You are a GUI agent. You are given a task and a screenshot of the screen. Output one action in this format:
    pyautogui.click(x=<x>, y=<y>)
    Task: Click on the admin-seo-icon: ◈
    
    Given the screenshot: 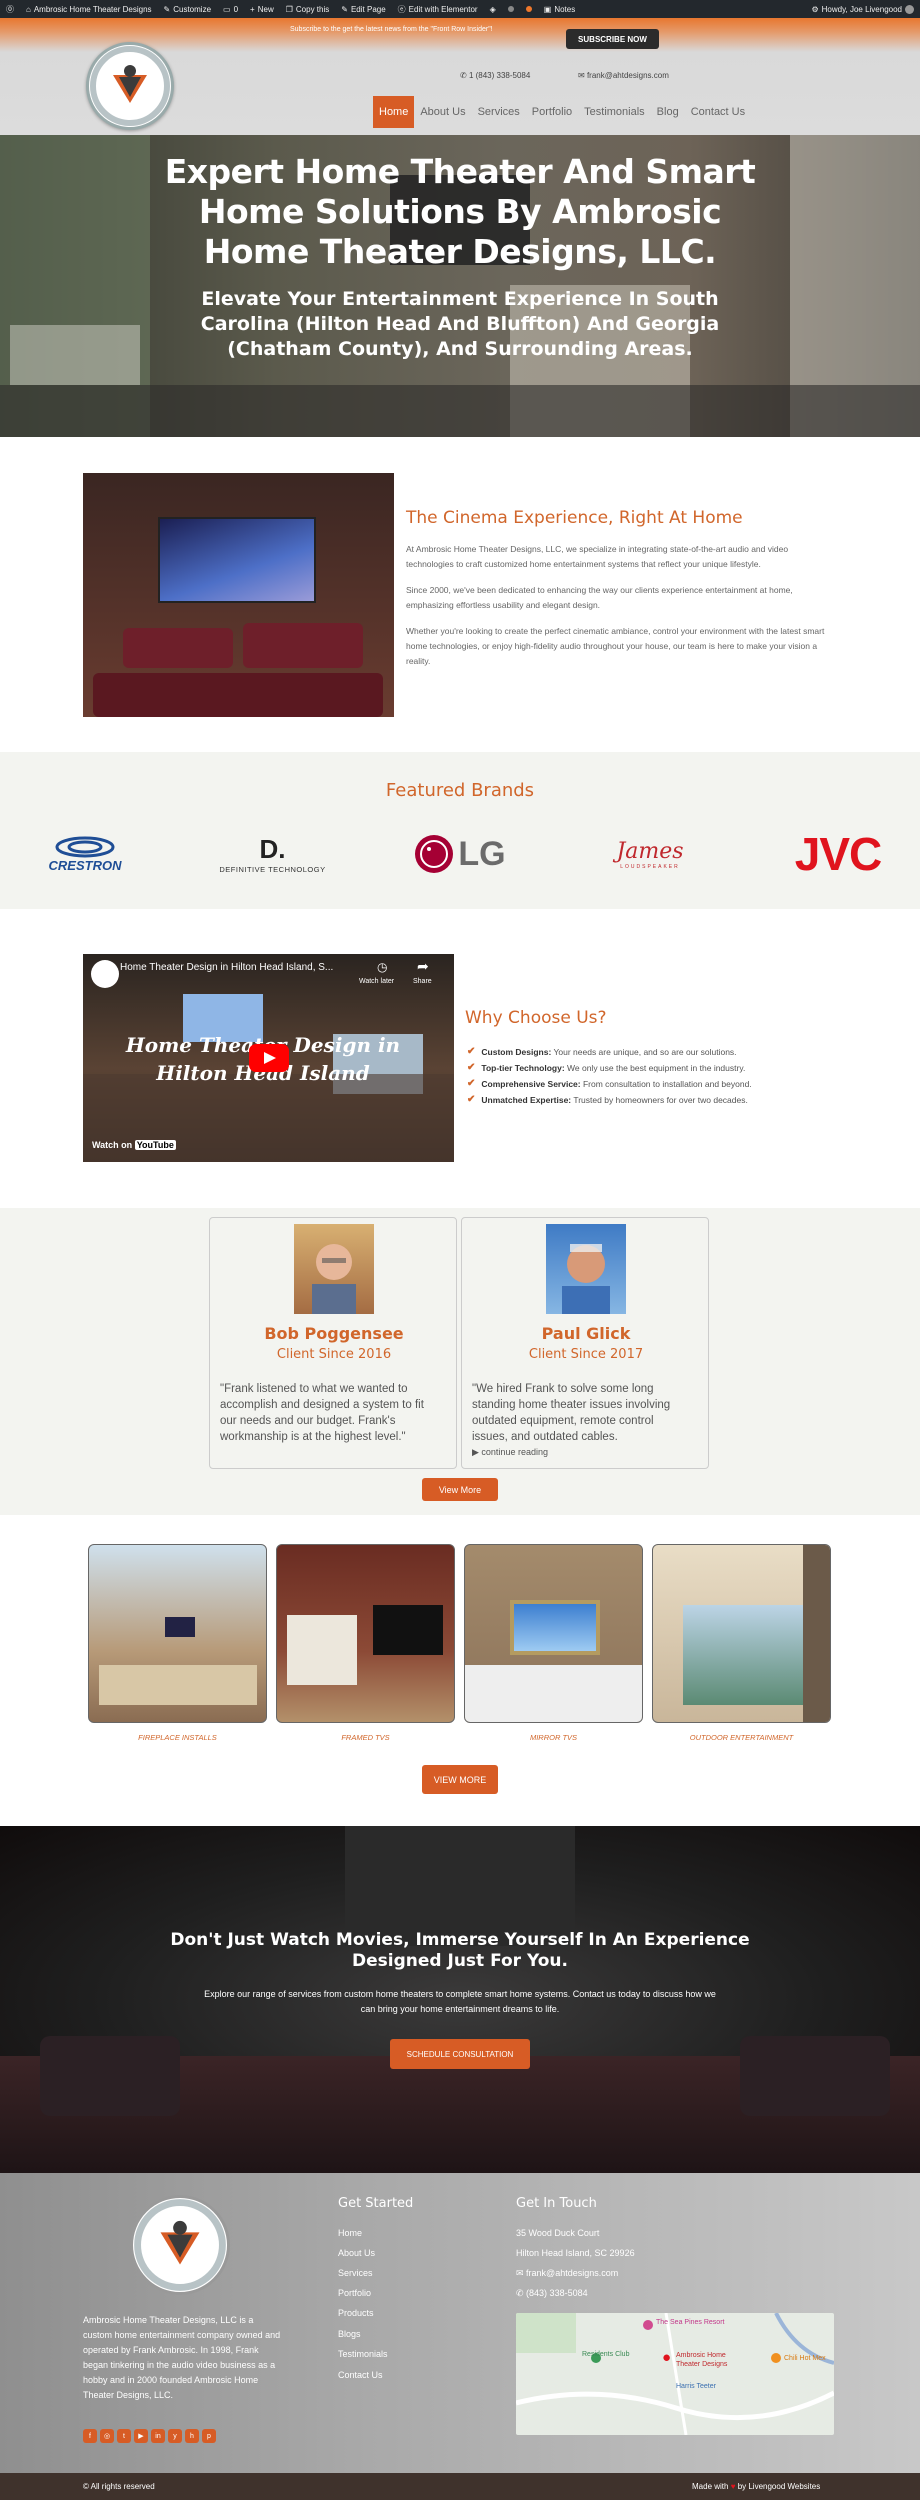 What is the action you would take?
    pyautogui.click(x=493, y=9)
    